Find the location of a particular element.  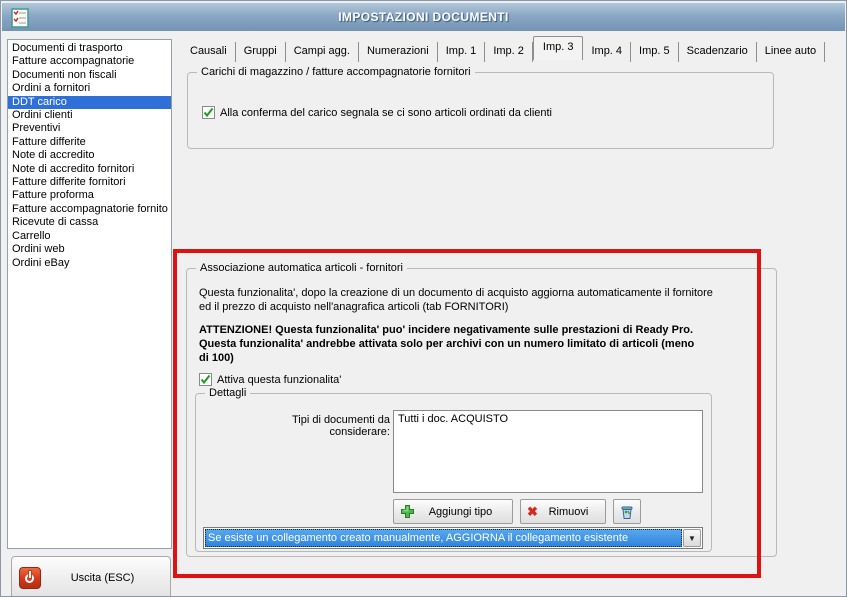

dettagli-groupbox-title: Dettagli is located at coordinates (228, 393).